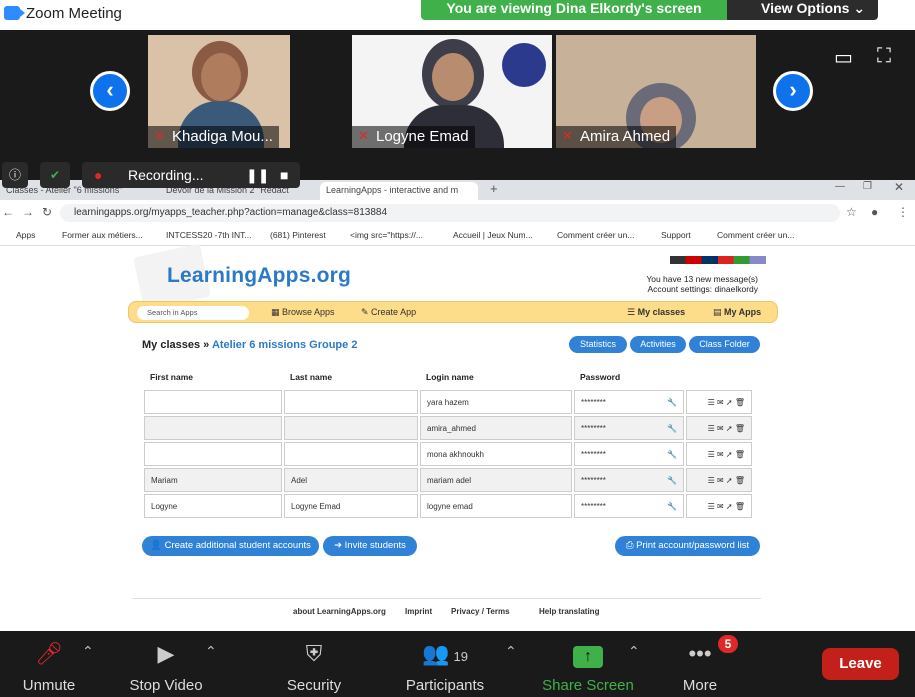  I want to click on browse-apps-link: ▦ Browse Apps, so click(303, 312).